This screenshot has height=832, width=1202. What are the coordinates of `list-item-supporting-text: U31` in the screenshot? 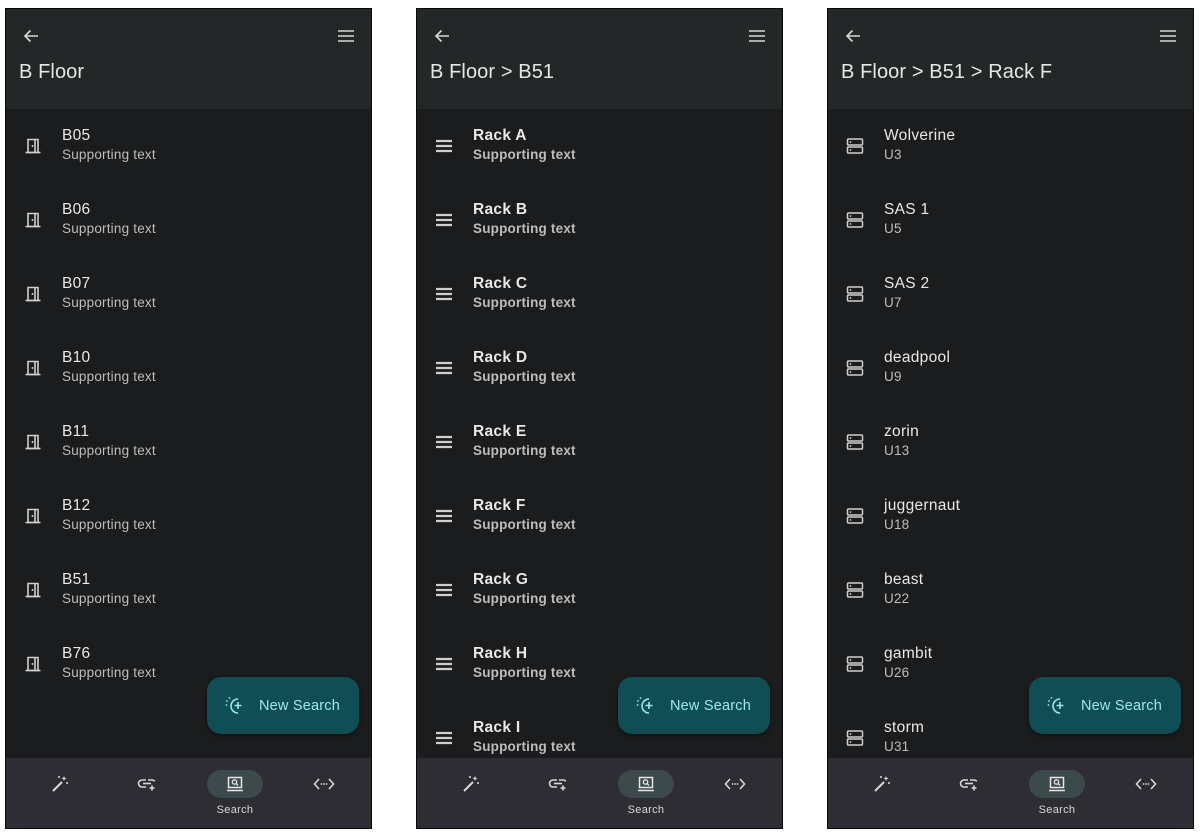 It's located at (897, 746).